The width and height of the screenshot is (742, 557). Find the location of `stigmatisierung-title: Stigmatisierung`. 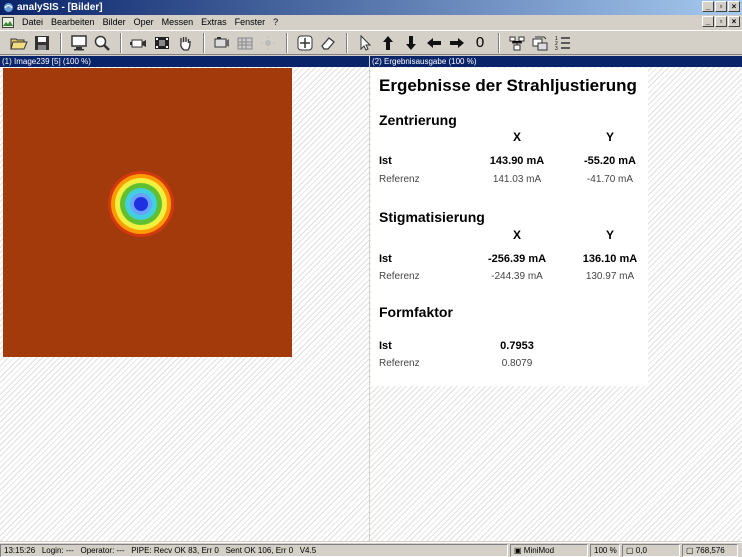

stigmatisierung-title: Stigmatisierung is located at coordinates (432, 217).